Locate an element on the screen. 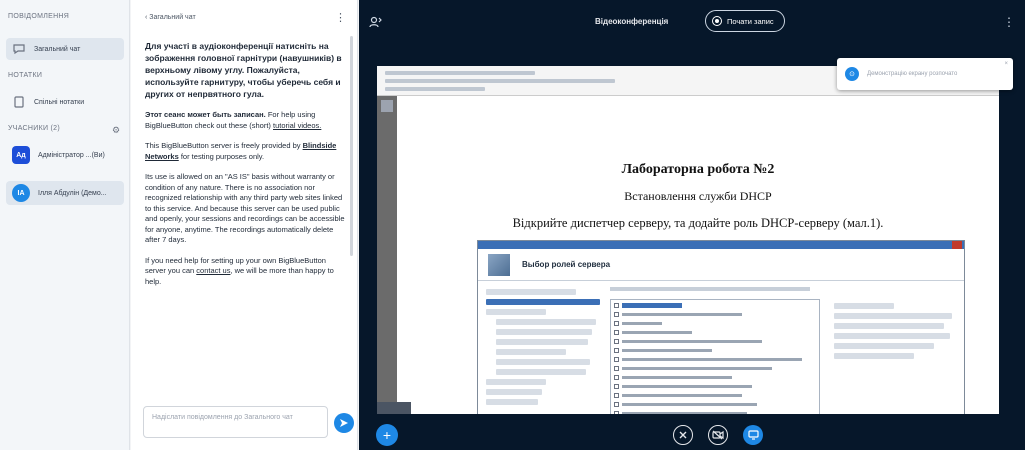 Image resolution: width=1025 pixels, height=450 pixels. contact-link: contact us is located at coordinates (213, 270).